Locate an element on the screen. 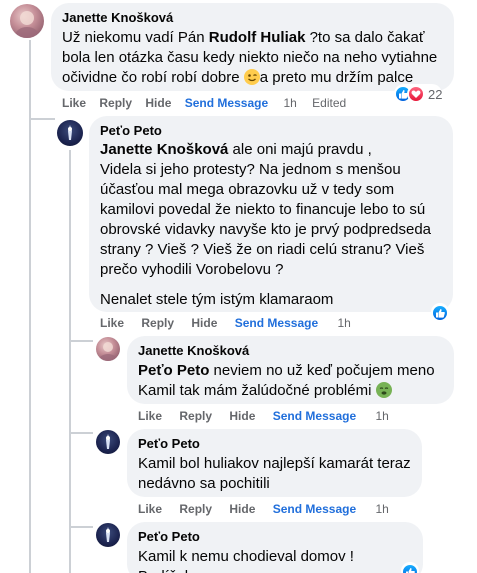 Image resolution: width=477 pixels, height=573 pixels. comment-text-closing: Nenalet stele tým istým klamaraom is located at coordinates (217, 299).